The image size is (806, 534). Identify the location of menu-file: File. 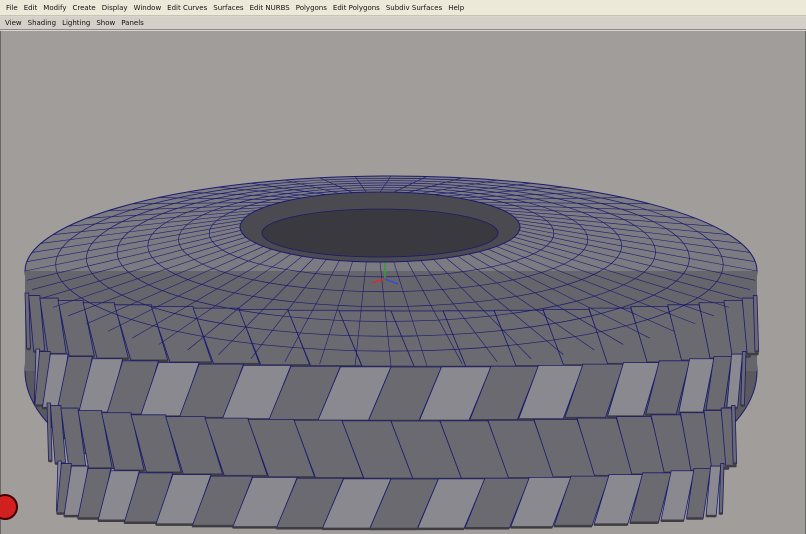
(12, 8).